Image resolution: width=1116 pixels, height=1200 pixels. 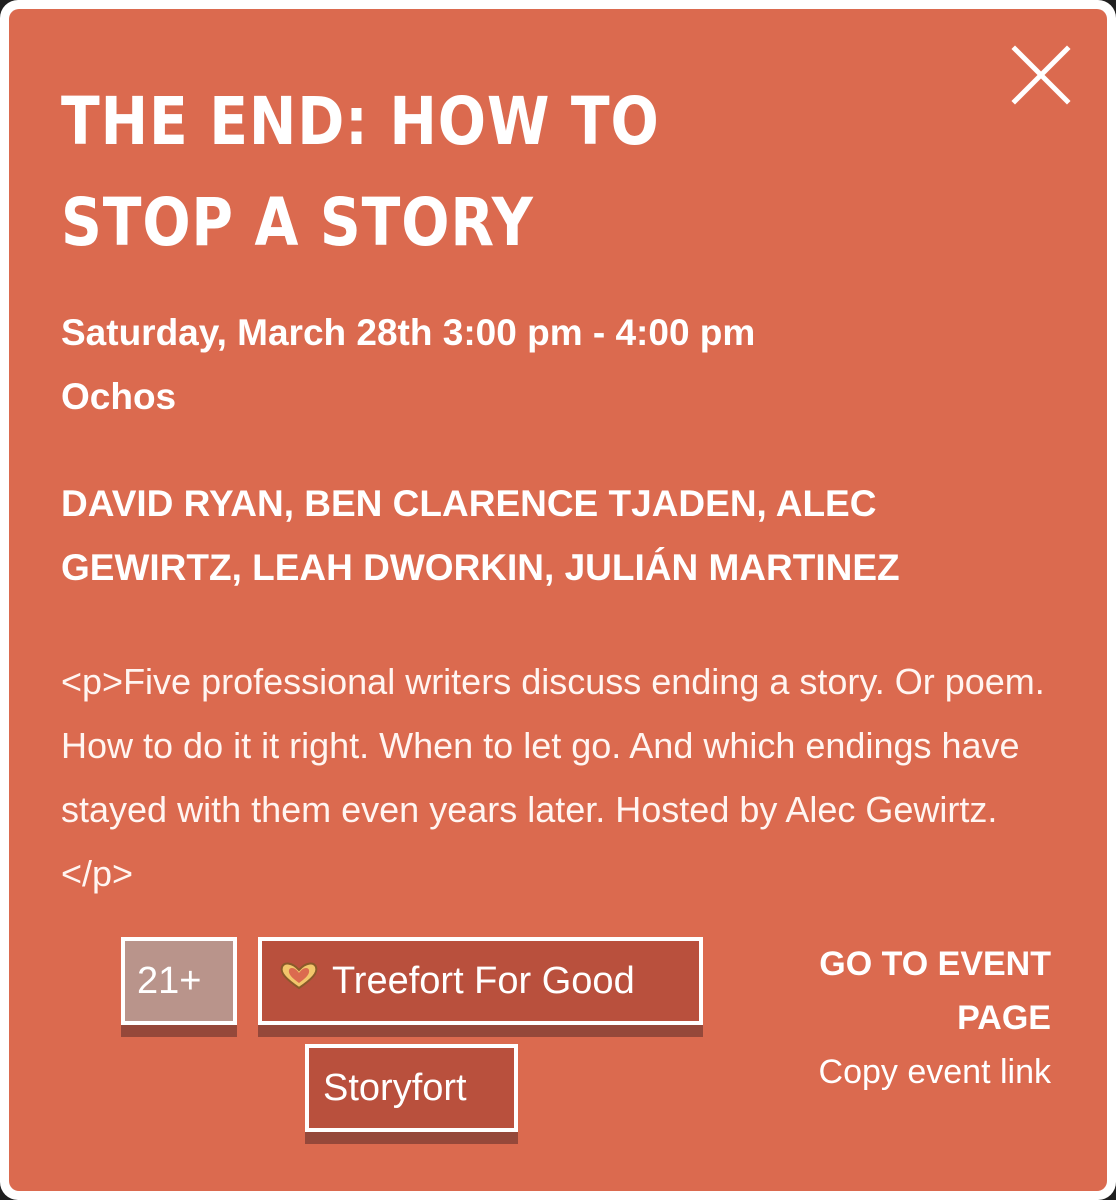 I want to click on close-icon, so click(x=1041, y=75).